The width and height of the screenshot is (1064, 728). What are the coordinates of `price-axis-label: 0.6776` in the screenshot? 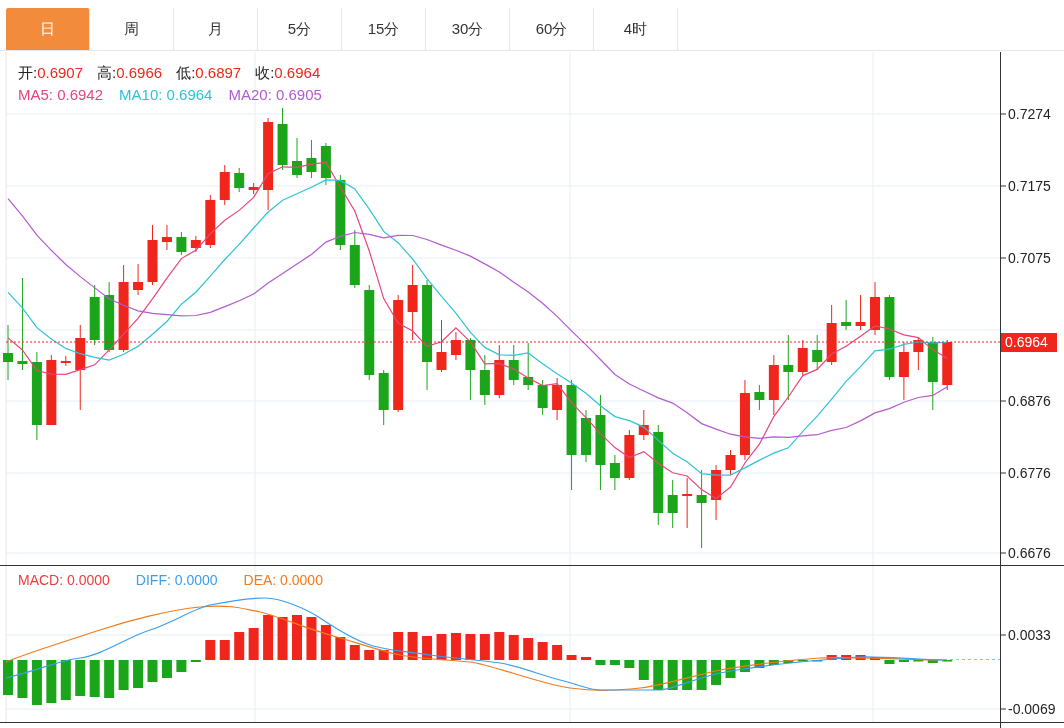 It's located at (1029, 473).